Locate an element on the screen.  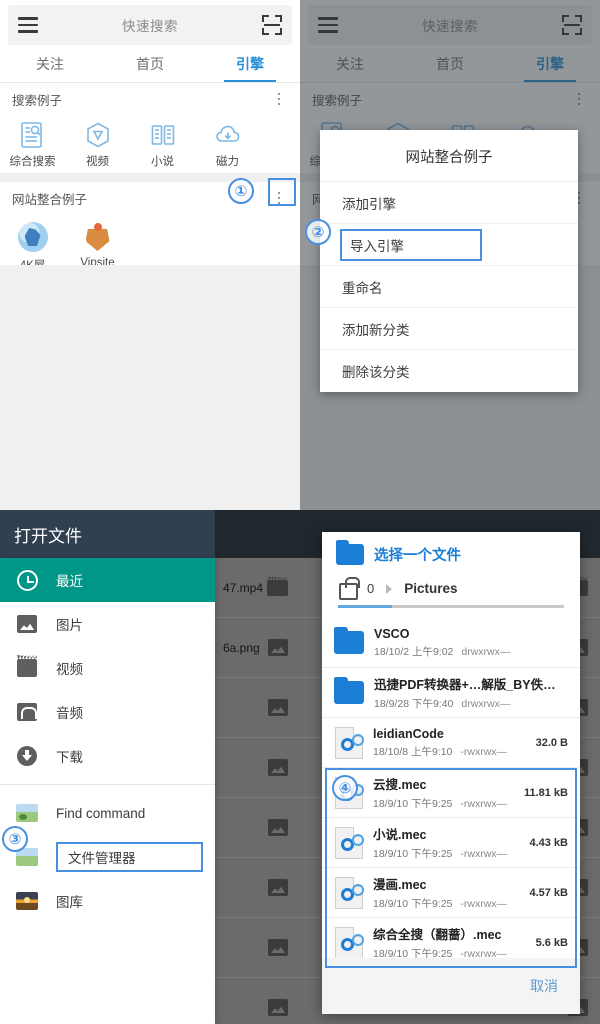
movie-icon is located at coordinates (27, 668).